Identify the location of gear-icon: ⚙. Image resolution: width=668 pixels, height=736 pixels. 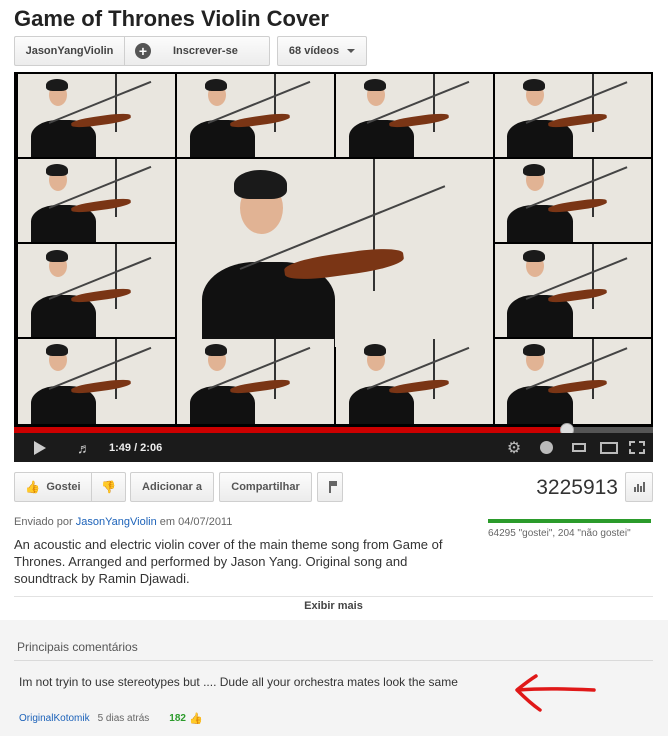
(514, 447).